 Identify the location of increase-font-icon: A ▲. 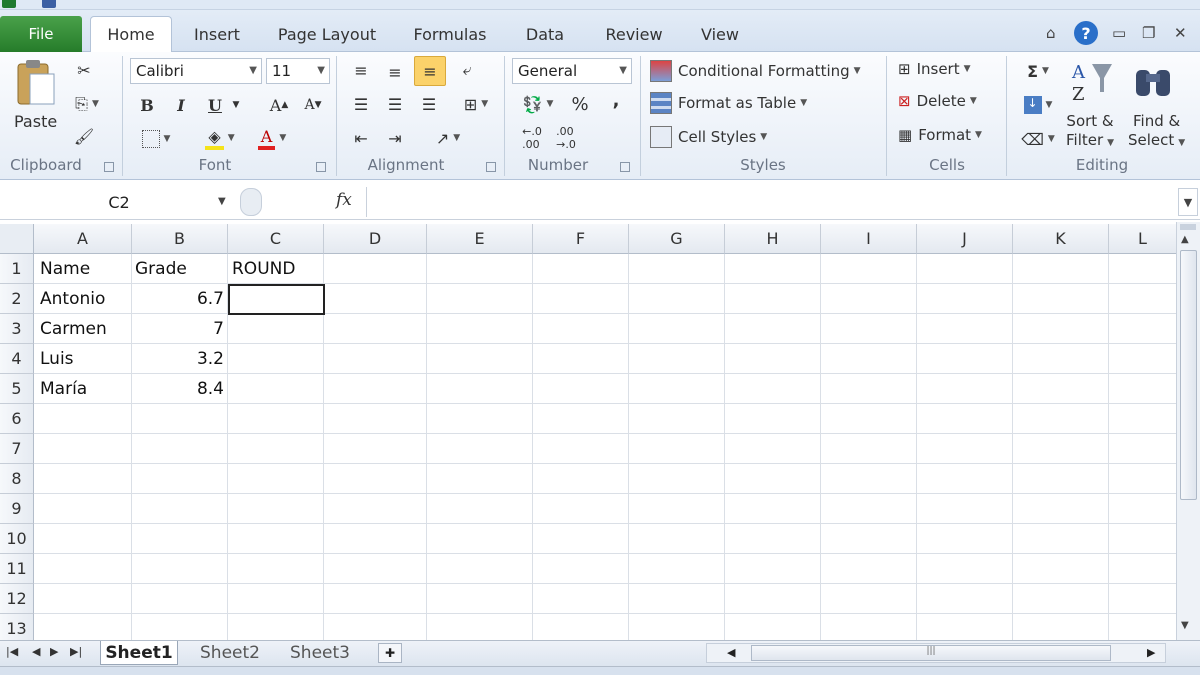
(279, 105).